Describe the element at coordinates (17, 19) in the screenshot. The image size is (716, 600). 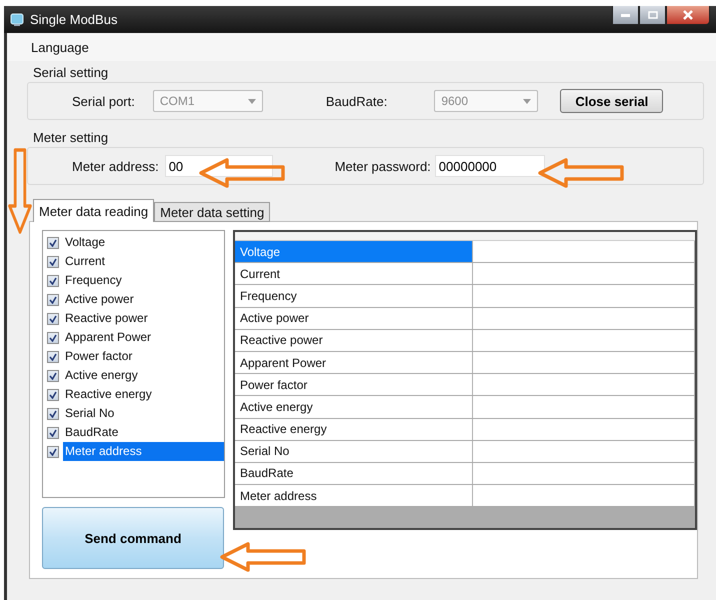
I see `app-icon` at that location.